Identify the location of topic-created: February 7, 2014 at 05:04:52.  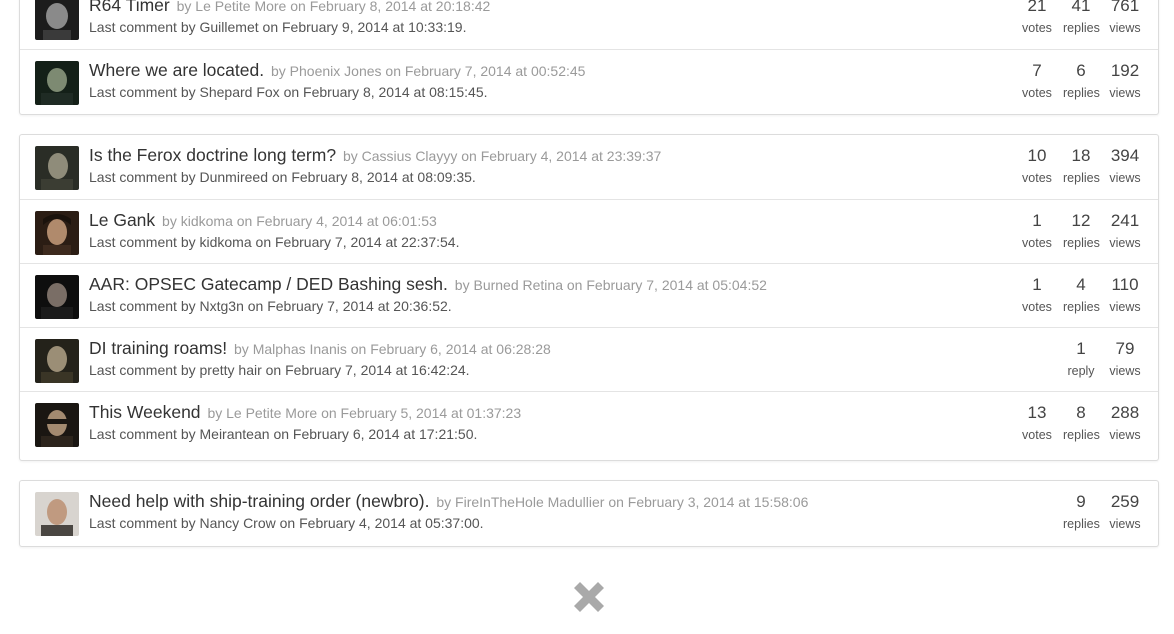
(676, 285).